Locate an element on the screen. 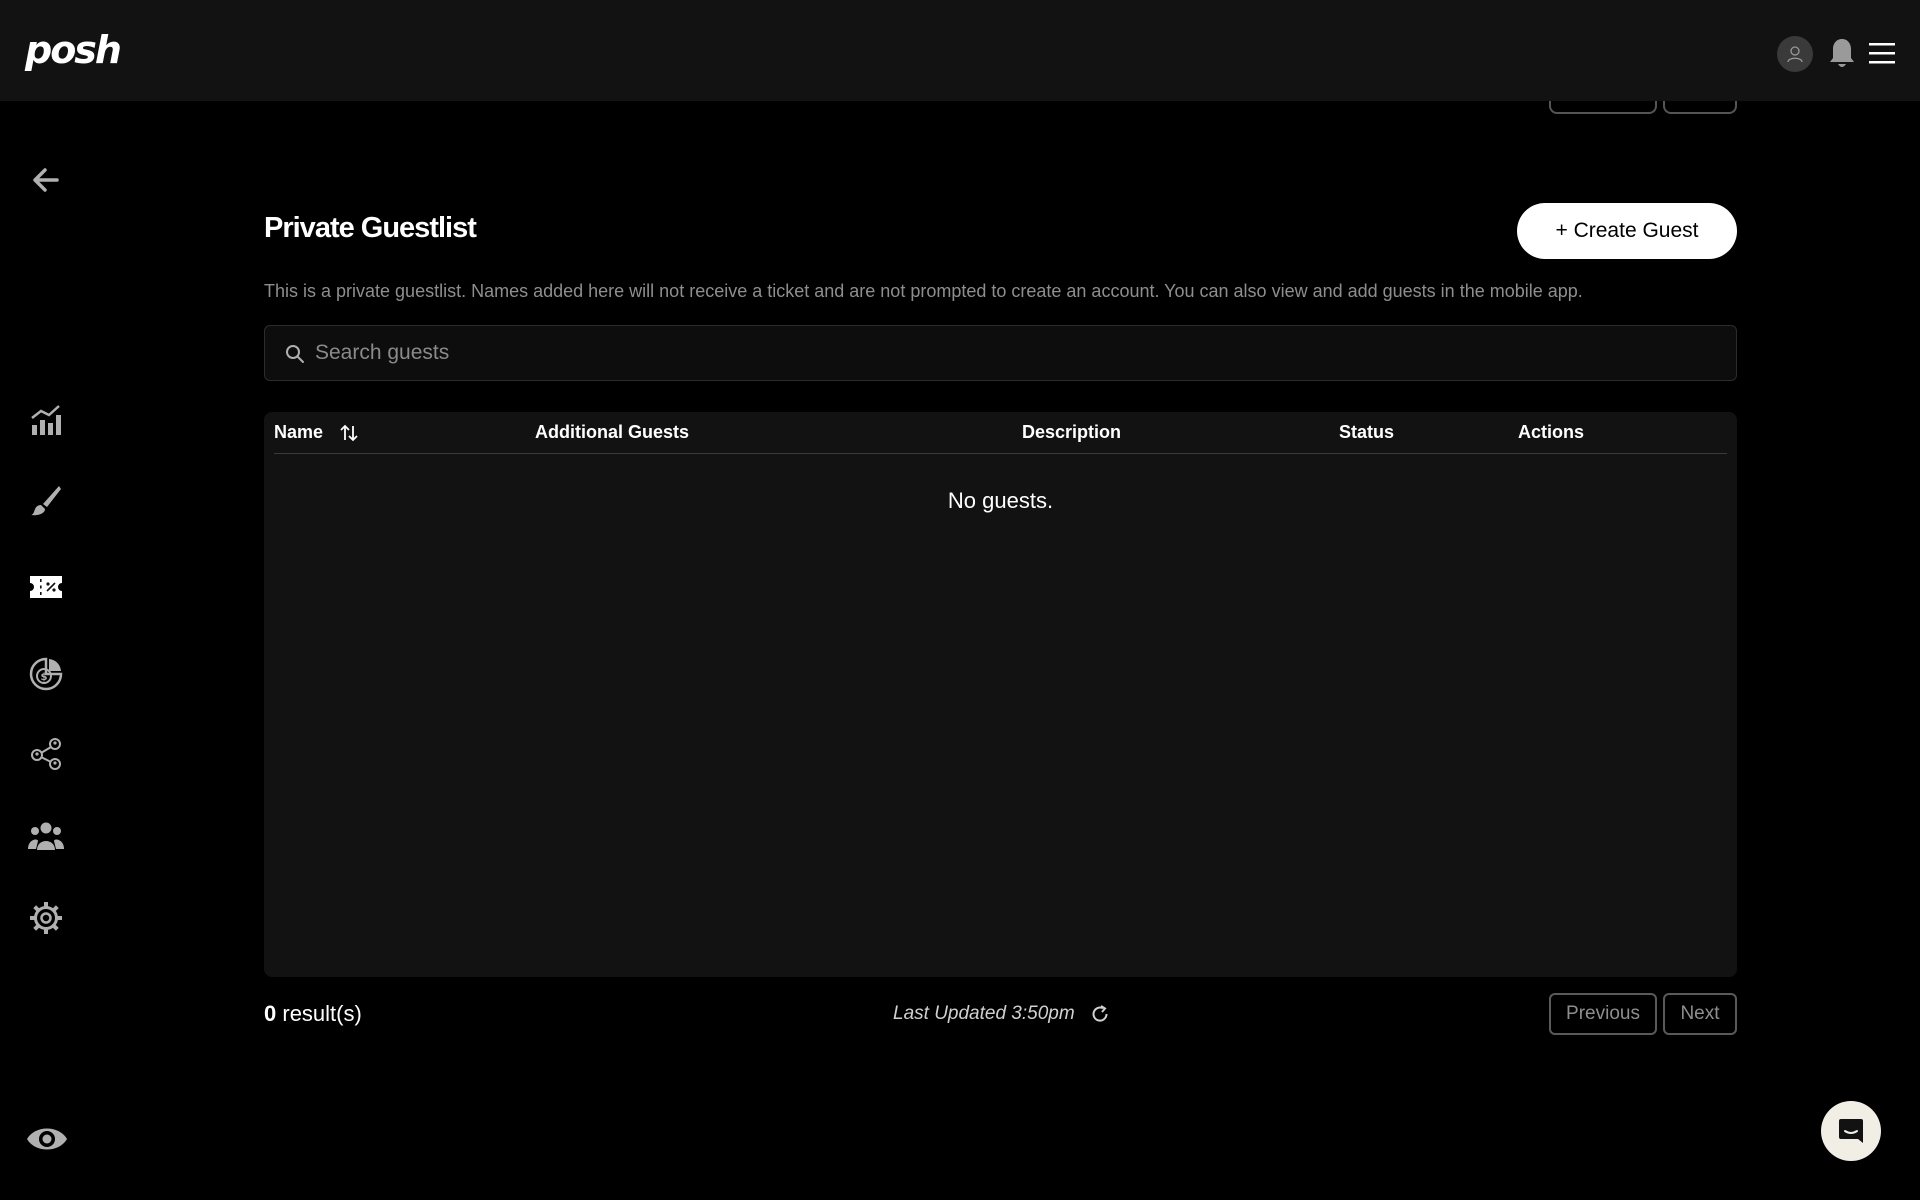  chat-launcher is located at coordinates (1851, 1131).